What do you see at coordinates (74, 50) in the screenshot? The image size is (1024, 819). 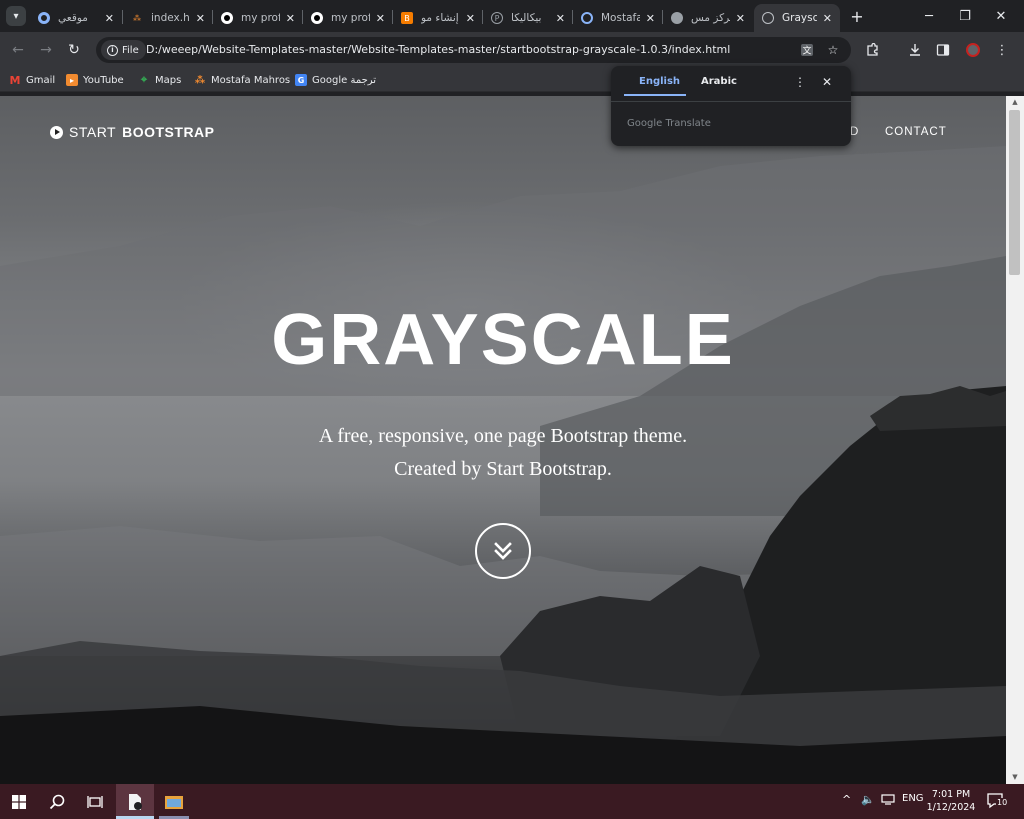 I see `reload-button: ↻` at bounding box center [74, 50].